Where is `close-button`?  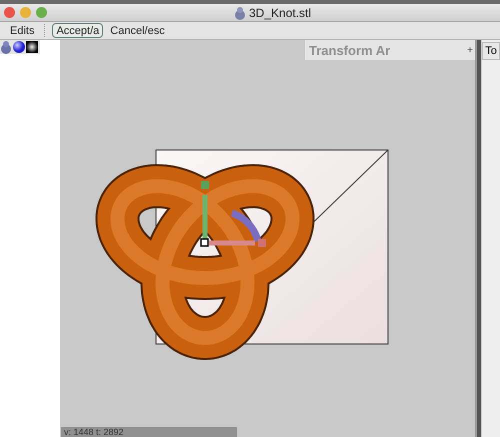 close-button is located at coordinates (9, 12).